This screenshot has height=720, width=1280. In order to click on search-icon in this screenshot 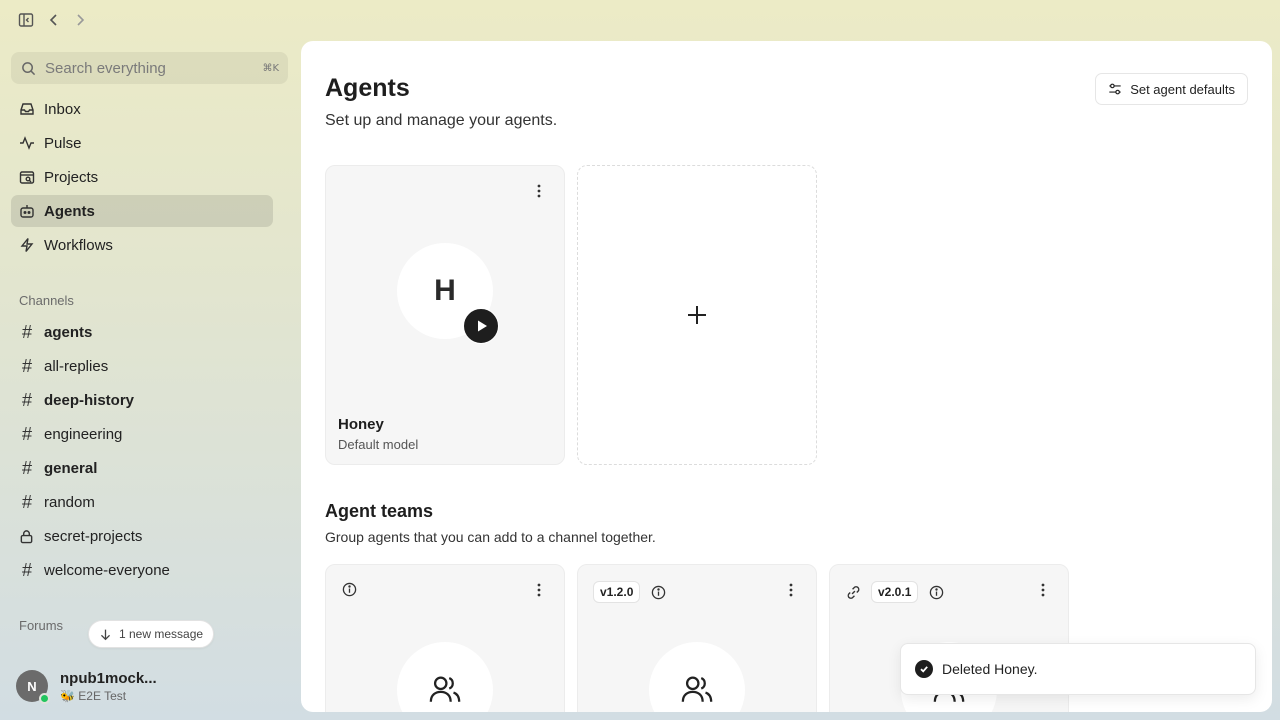, I will do `click(29, 68)`.